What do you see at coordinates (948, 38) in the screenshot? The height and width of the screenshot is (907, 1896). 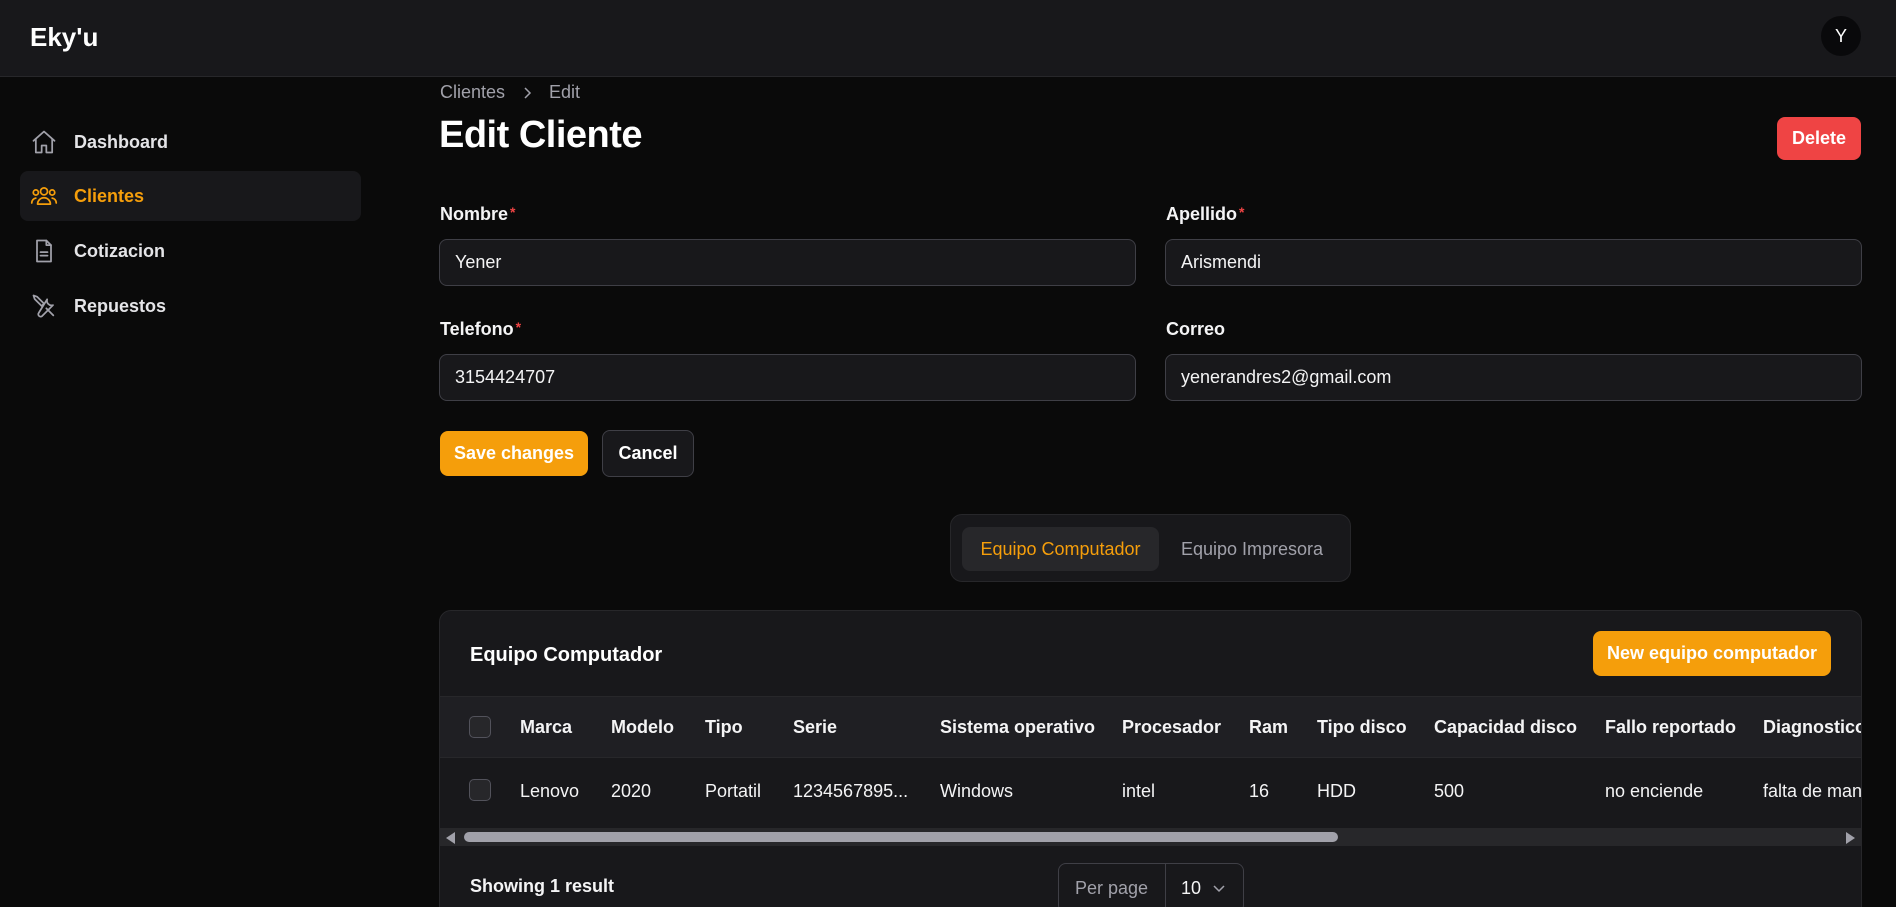 I see `top-bar: Eky'u Y` at bounding box center [948, 38].